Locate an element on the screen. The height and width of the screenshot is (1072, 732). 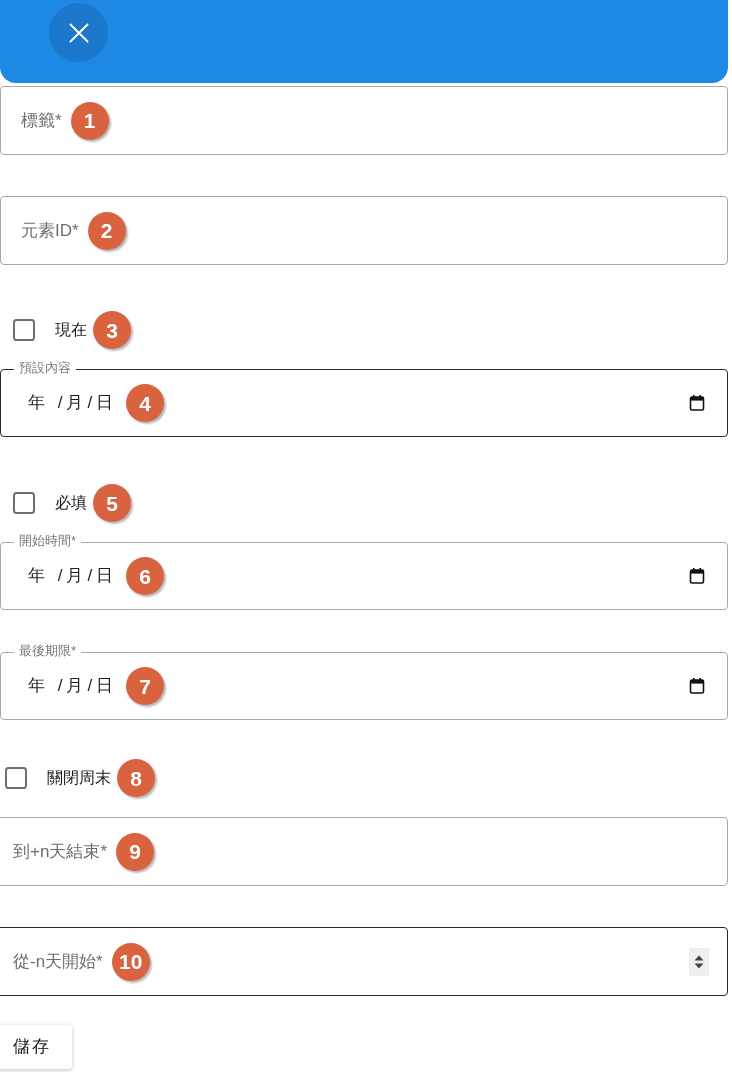
checkbox-label: 必填 is located at coordinates (71, 503).